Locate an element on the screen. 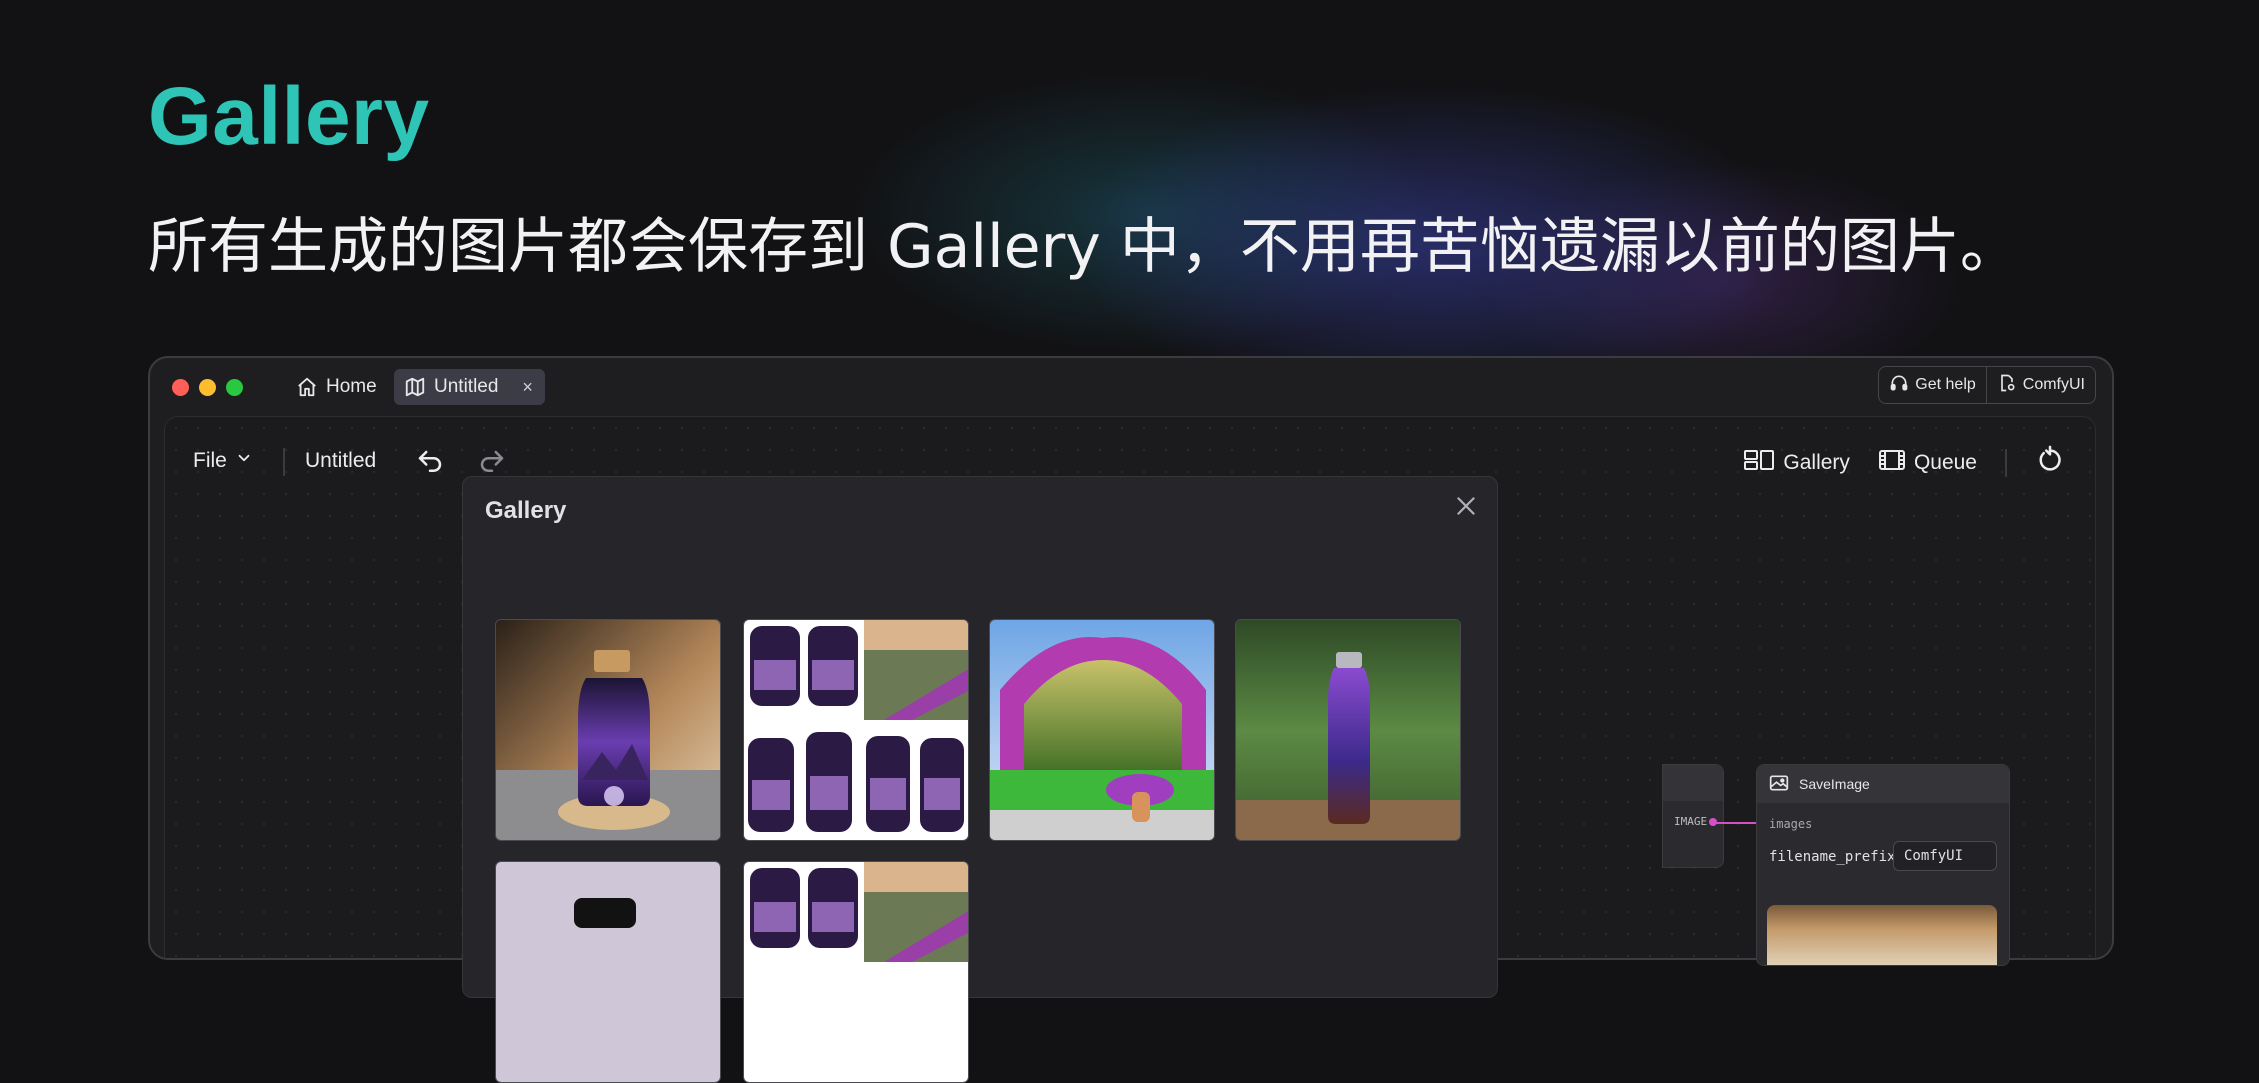 The height and width of the screenshot is (1083, 2259). saved-image-preview is located at coordinates (1882, 935).